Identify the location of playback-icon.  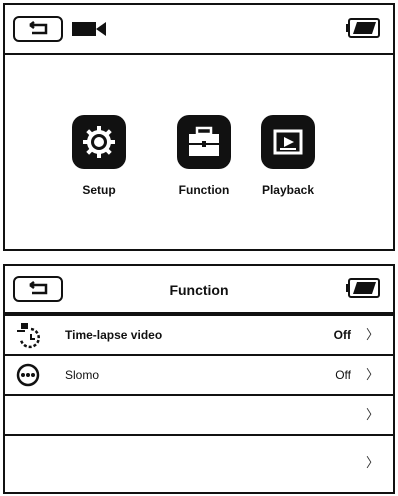
(288, 142).